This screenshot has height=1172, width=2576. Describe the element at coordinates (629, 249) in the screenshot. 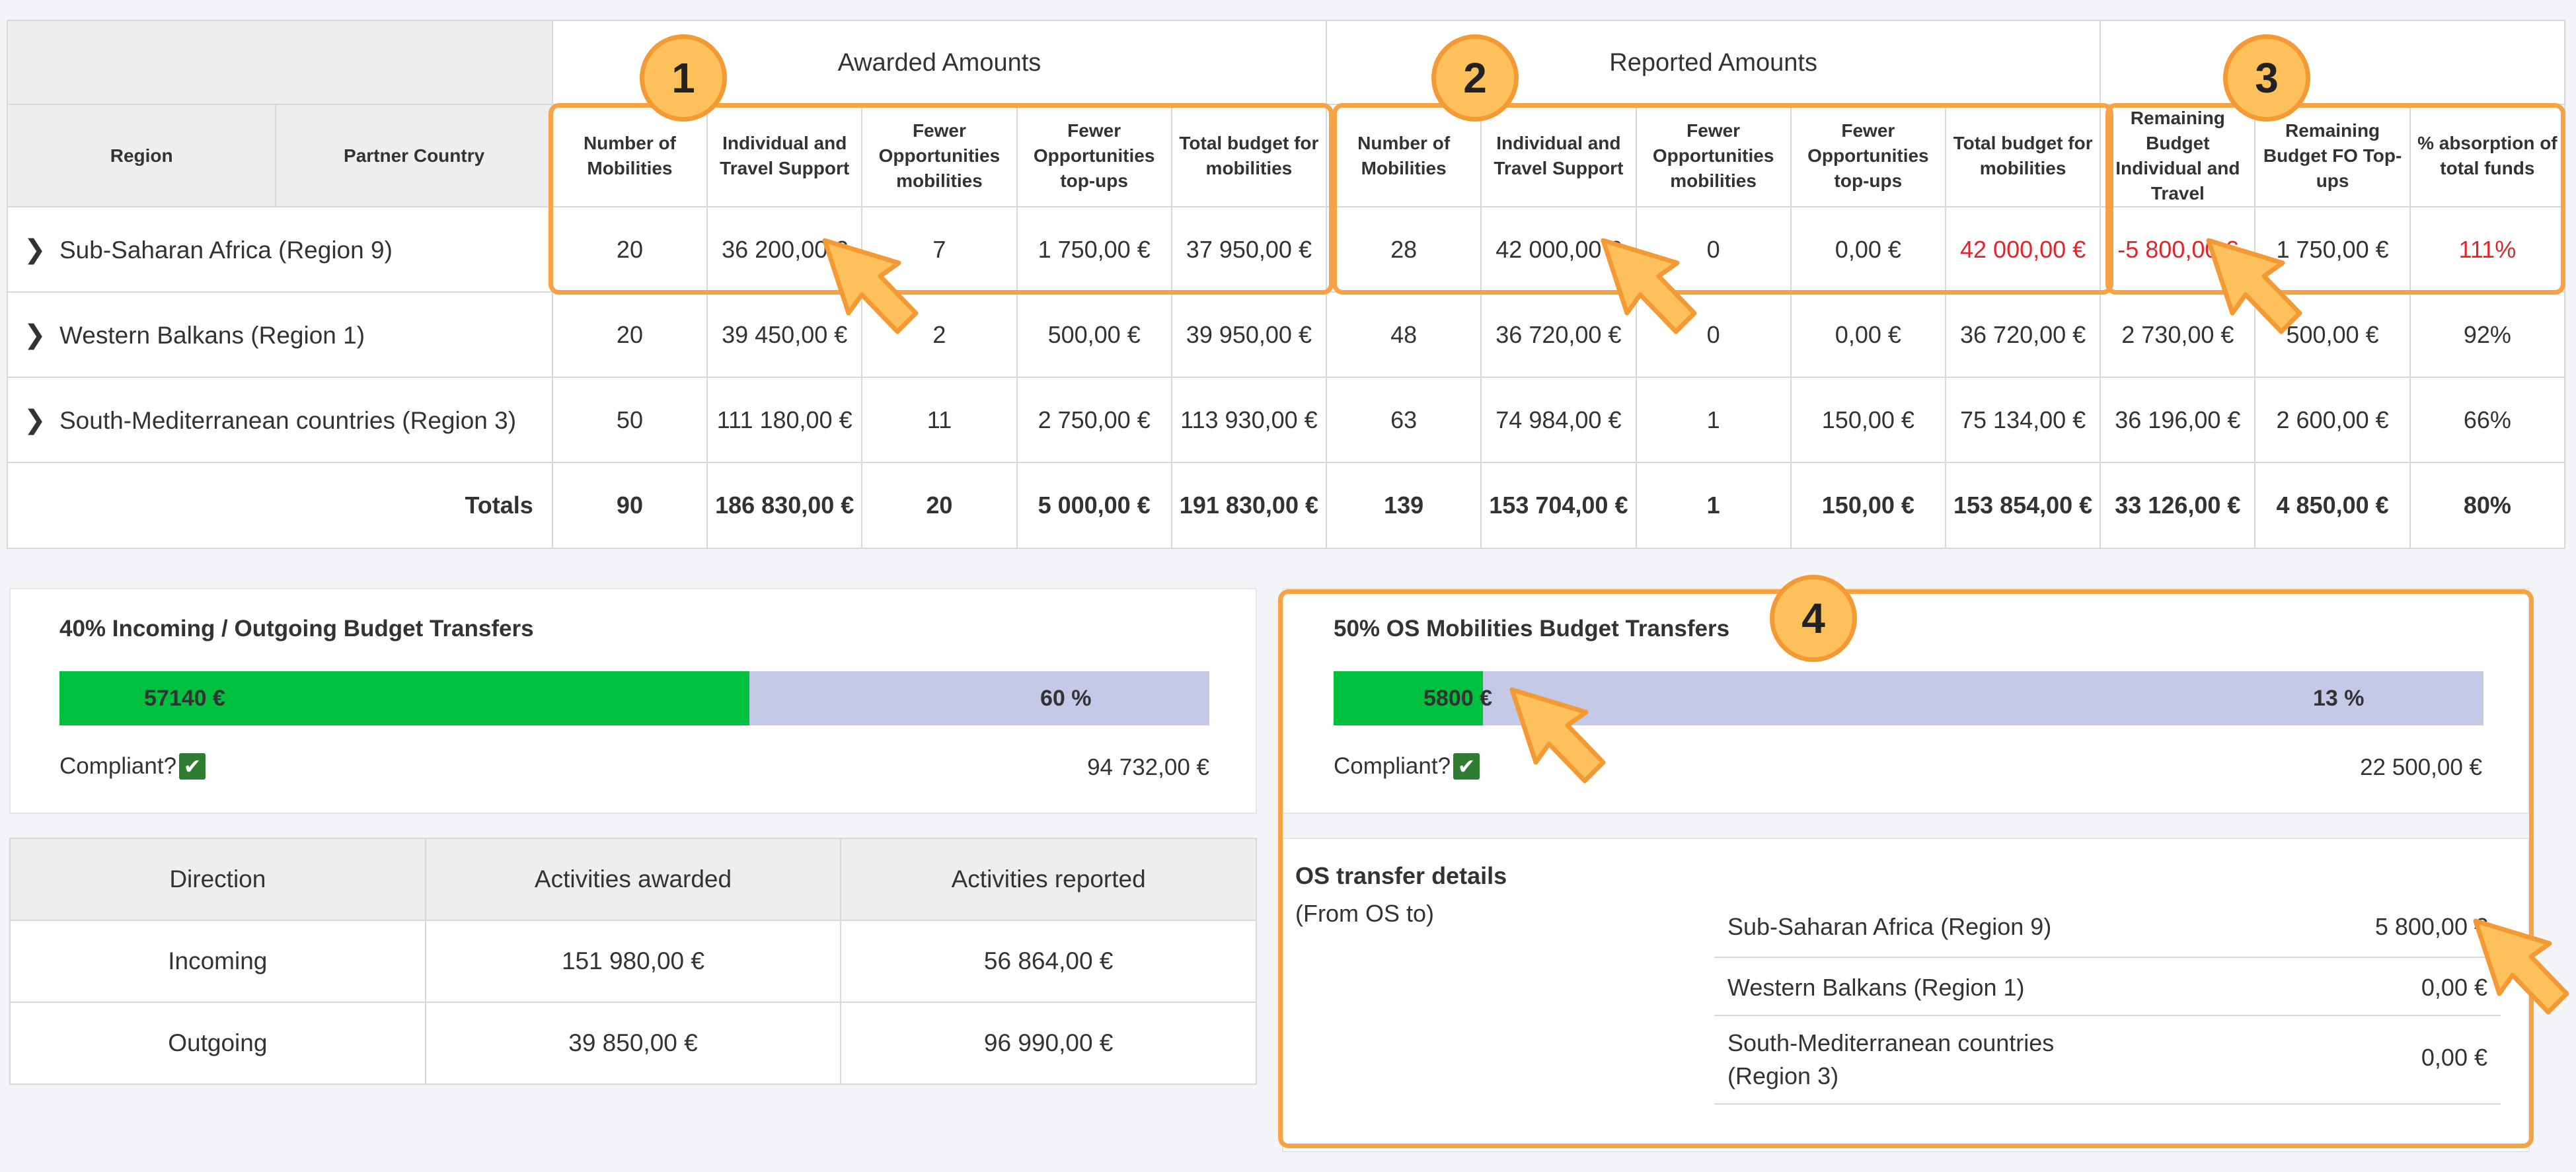

I see `cell-aw-num: 20` at that location.